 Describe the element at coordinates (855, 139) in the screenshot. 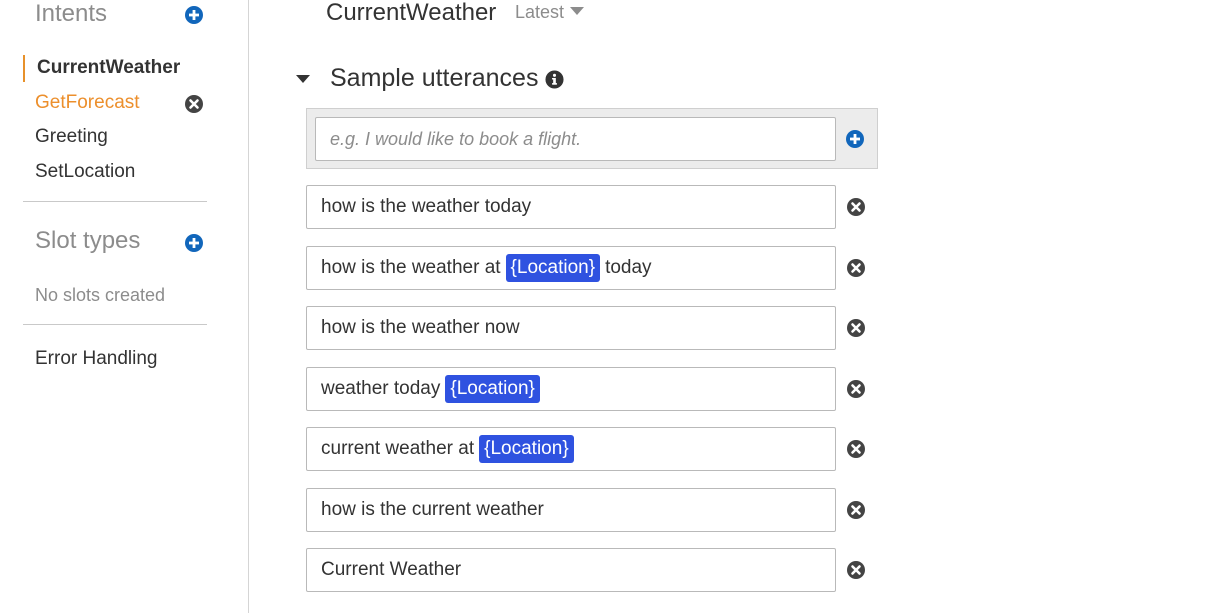

I see `add-utterance-icon` at that location.